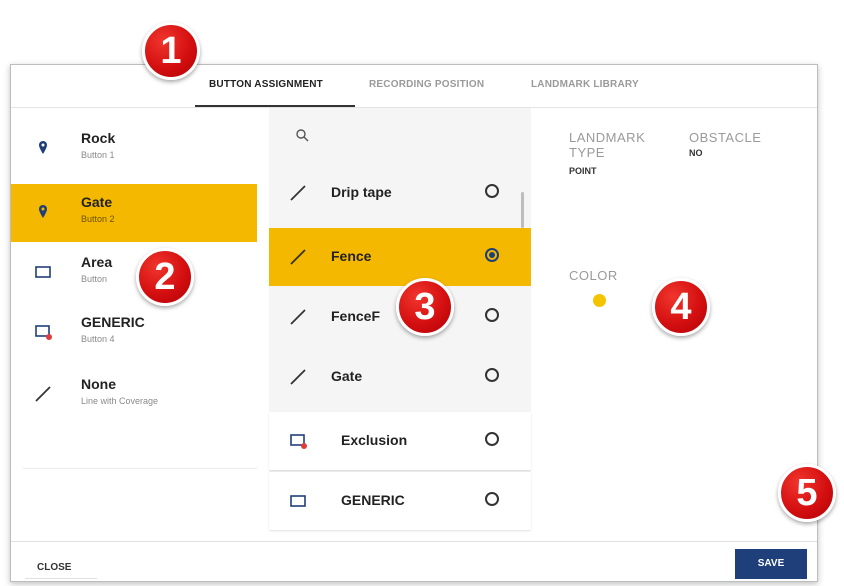 The height and width of the screenshot is (586, 844). What do you see at coordinates (593, 275) in the screenshot?
I see `color-label: COLOR` at bounding box center [593, 275].